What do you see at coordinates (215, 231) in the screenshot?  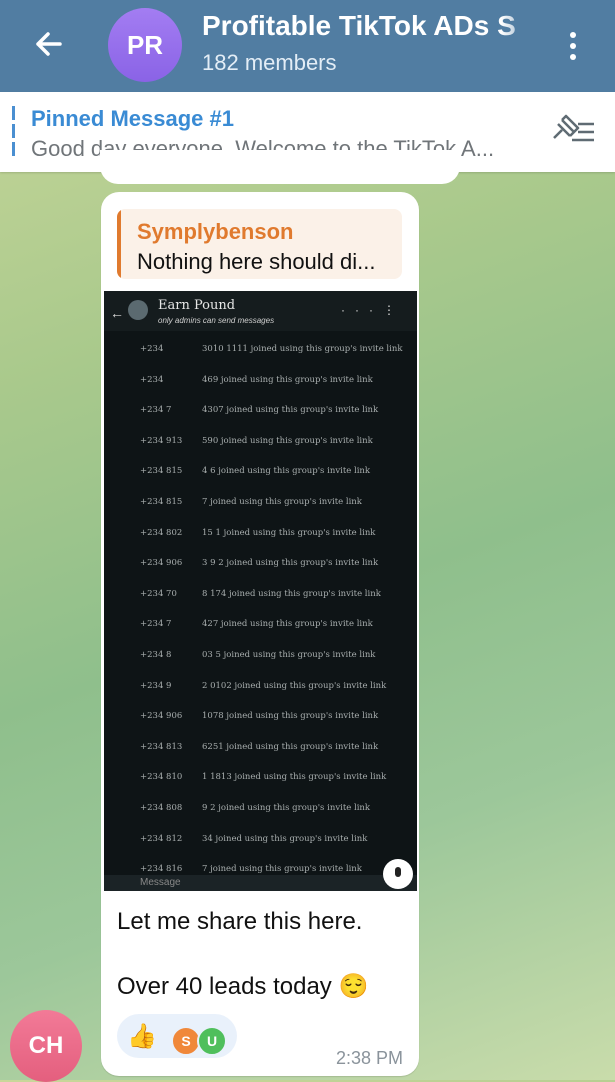 I see `reply-author: Symplybenson` at bounding box center [215, 231].